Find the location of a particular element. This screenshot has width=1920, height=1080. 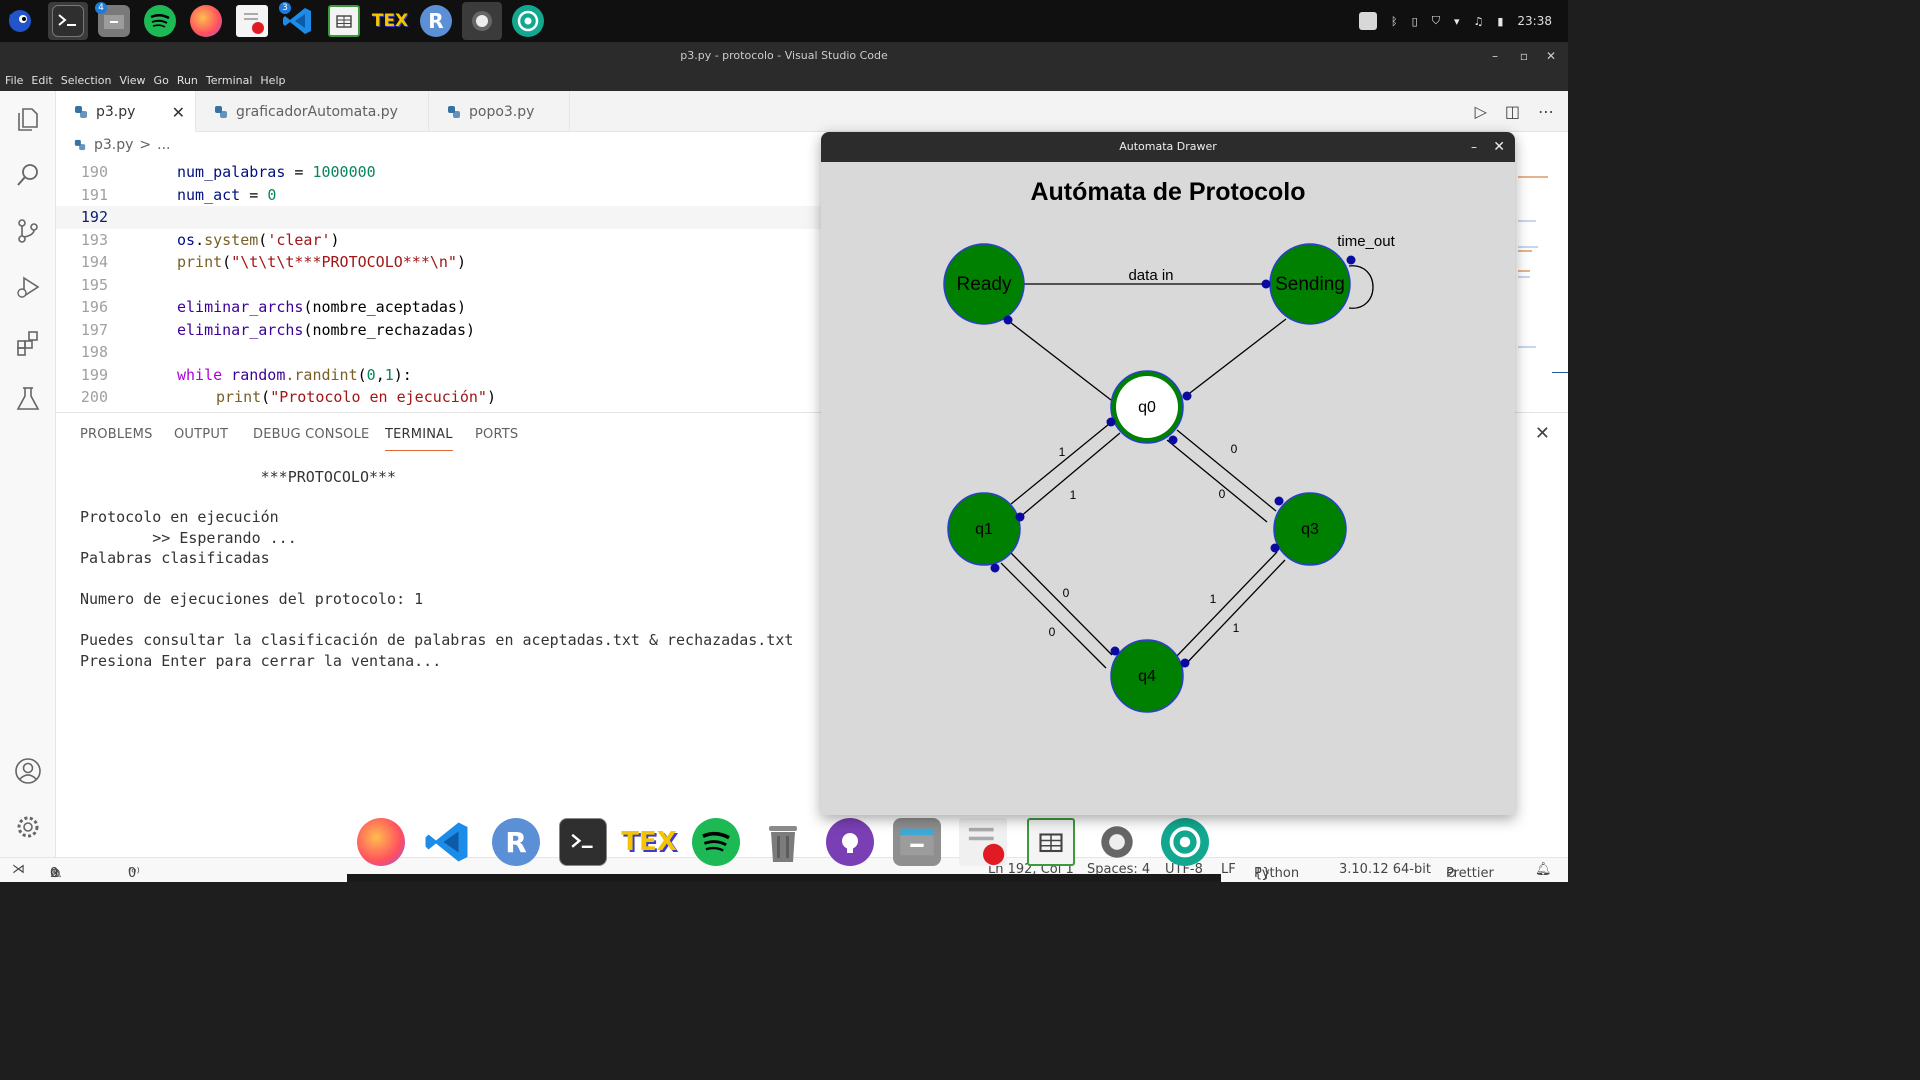

code-token: print is located at coordinates (239, 397).